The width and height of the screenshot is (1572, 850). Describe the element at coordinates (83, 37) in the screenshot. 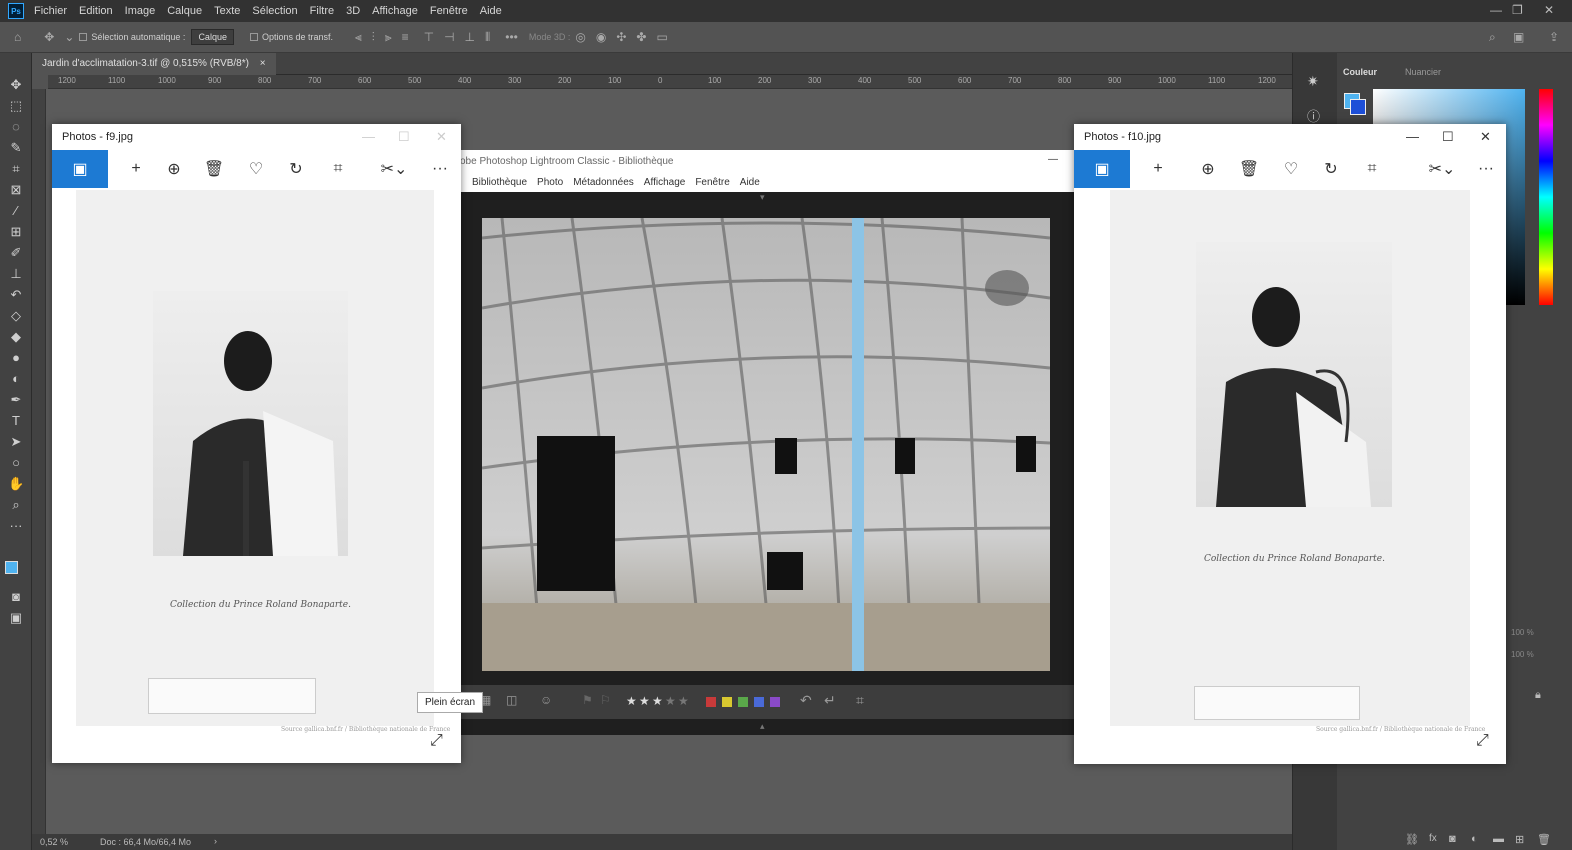

I see `auto-select-checkbox` at that location.